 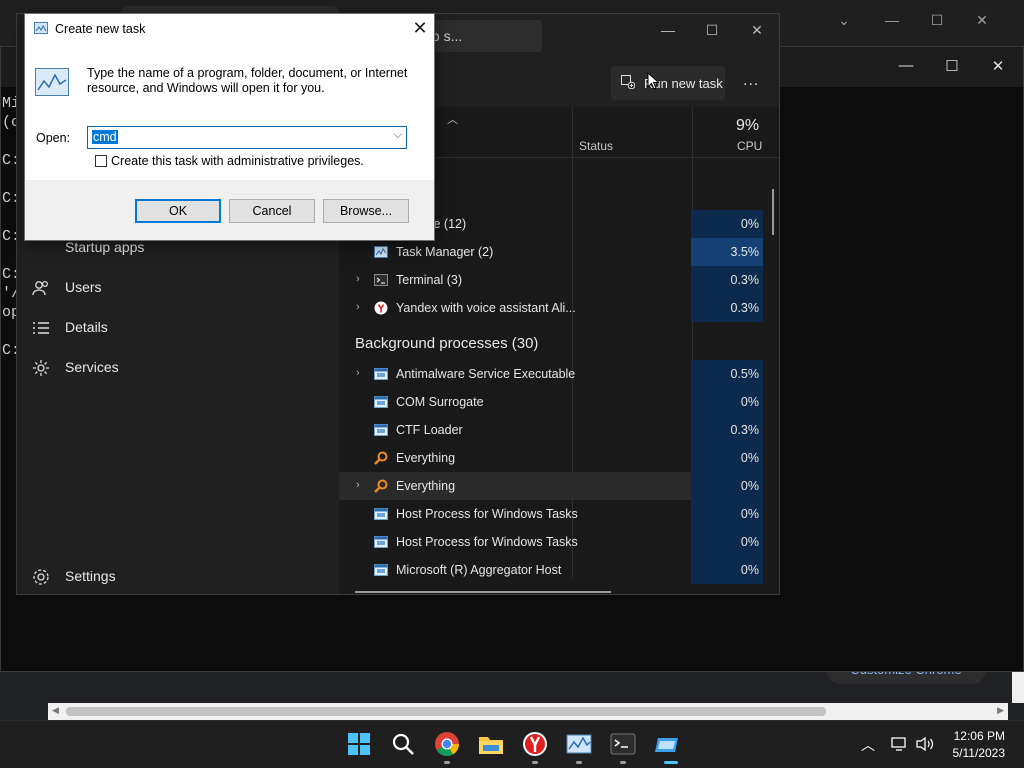 I want to click on run-dialog-icon, so click(x=41, y=28).